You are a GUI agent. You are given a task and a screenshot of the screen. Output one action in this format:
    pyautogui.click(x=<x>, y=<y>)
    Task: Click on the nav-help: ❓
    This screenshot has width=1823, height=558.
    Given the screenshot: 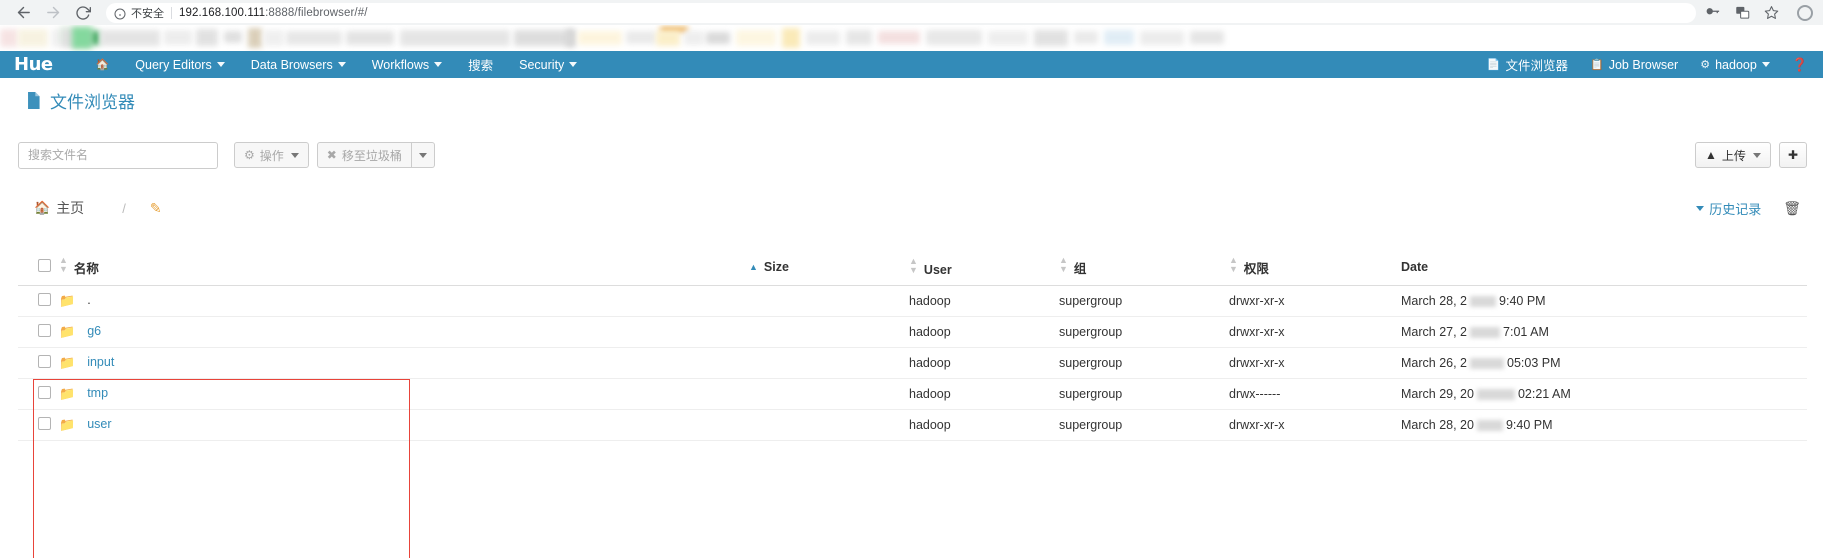 What is the action you would take?
    pyautogui.click(x=1800, y=64)
    